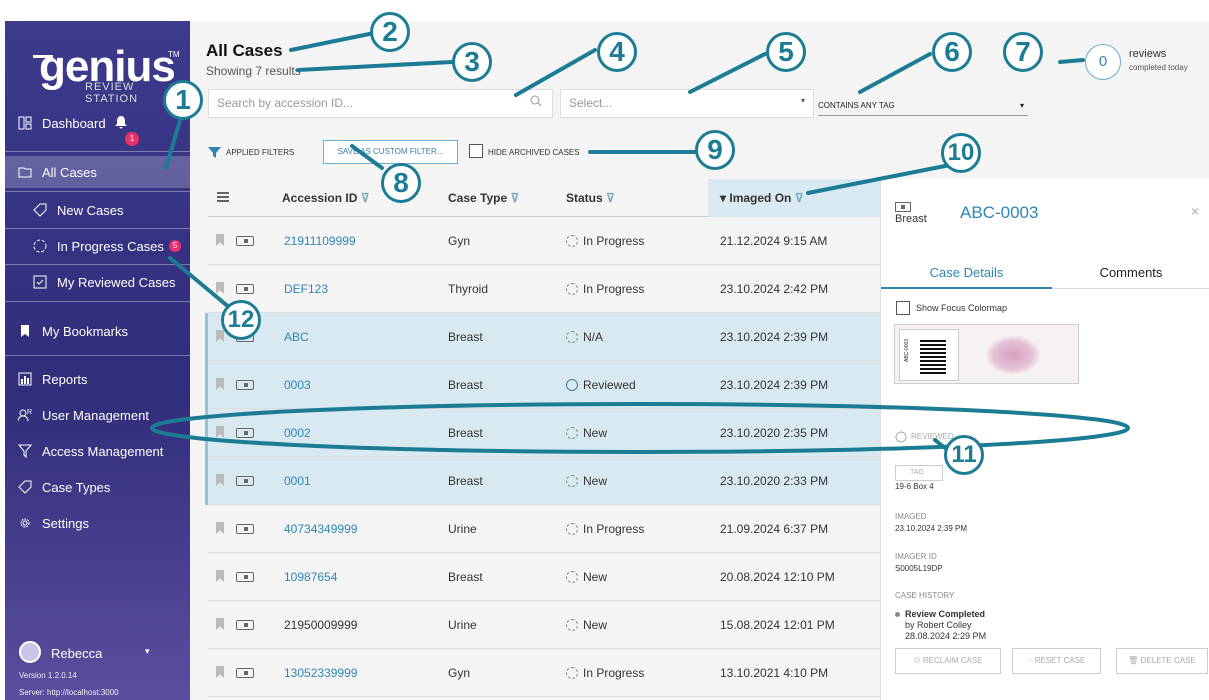 This screenshot has width=1209, height=700. Describe the element at coordinates (1162, 661) in the screenshot. I see `delete-case-button: 🗑 DELETE CASE` at that location.